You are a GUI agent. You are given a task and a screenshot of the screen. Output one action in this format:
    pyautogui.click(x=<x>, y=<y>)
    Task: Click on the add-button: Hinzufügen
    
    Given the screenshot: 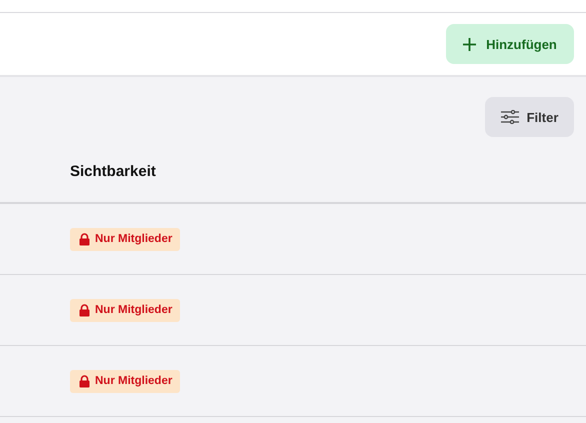 What is the action you would take?
    pyautogui.click(x=510, y=44)
    